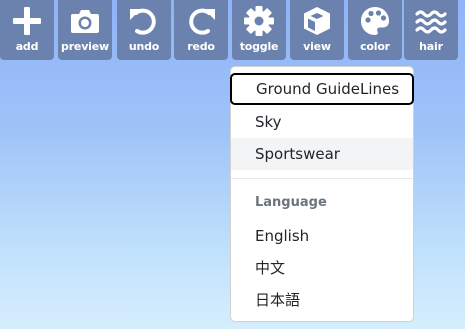 Image resolution: width=465 pixels, height=329 pixels. Describe the element at coordinates (322, 154) in the screenshot. I see `menu-item-sportswear: Sportswear` at that location.